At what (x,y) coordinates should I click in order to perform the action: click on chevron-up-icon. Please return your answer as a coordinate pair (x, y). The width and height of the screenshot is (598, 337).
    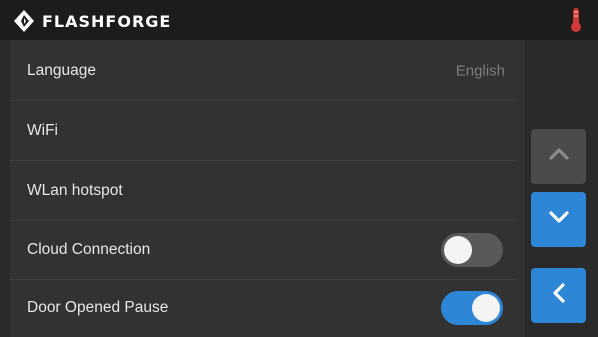
    Looking at the image, I should click on (559, 156).